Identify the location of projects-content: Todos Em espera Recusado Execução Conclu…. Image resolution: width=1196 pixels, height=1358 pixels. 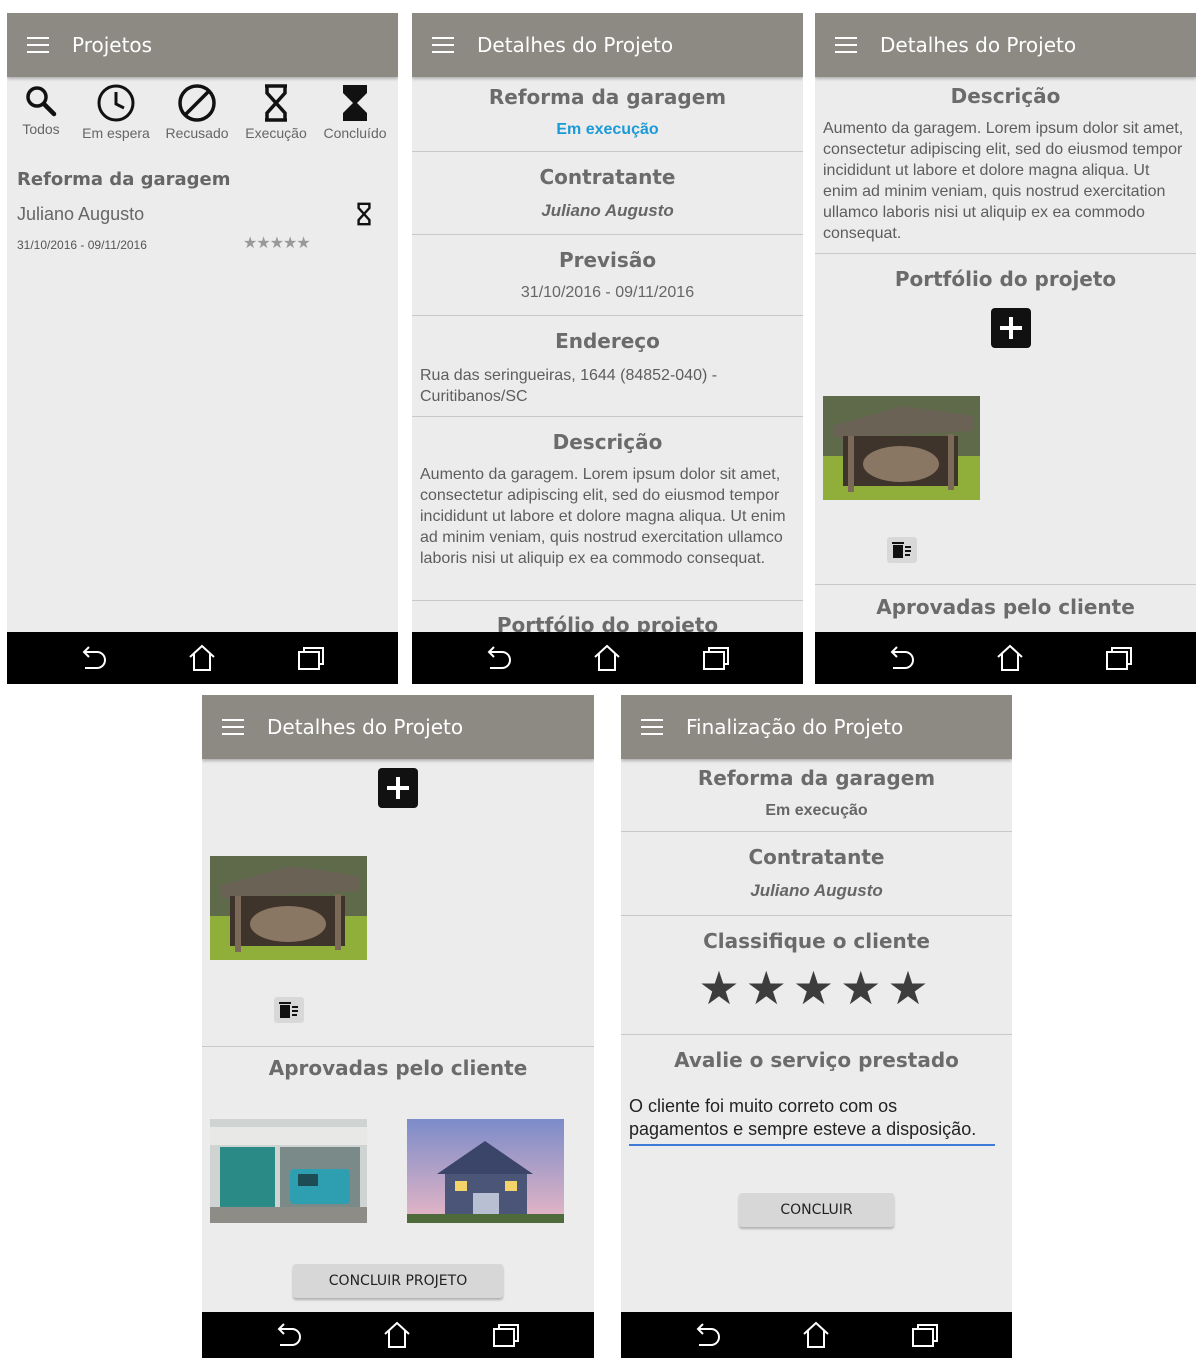
(202, 354).